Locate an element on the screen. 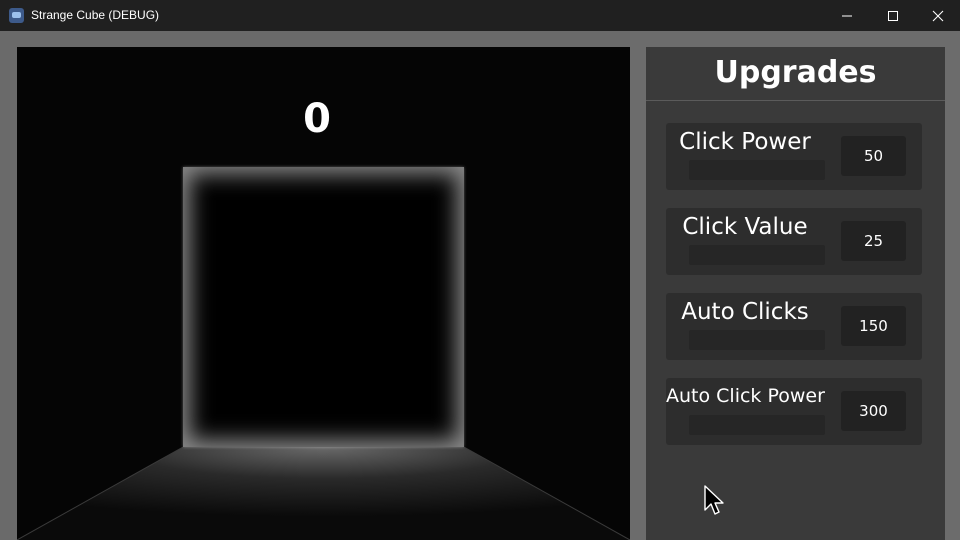 The image size is (960, 540). panel-title: Upgrades is located at coordinates (795, 72).